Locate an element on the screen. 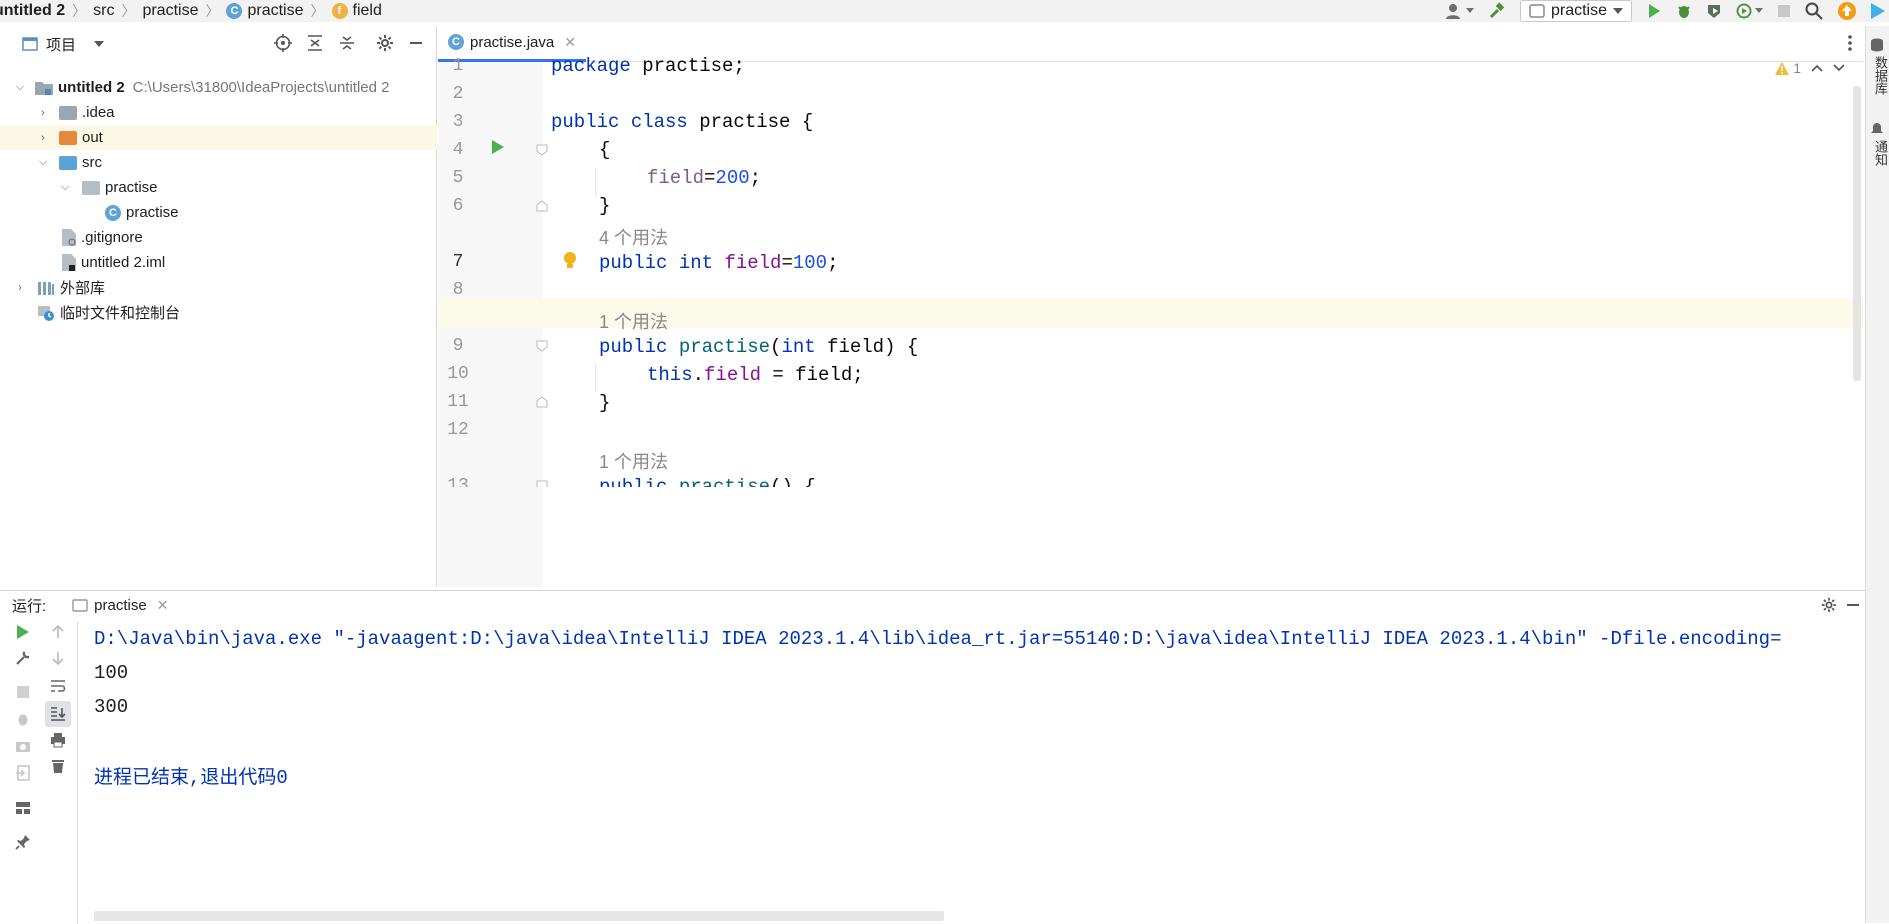  run-gutter-icon is located at coordinates (498, 147).